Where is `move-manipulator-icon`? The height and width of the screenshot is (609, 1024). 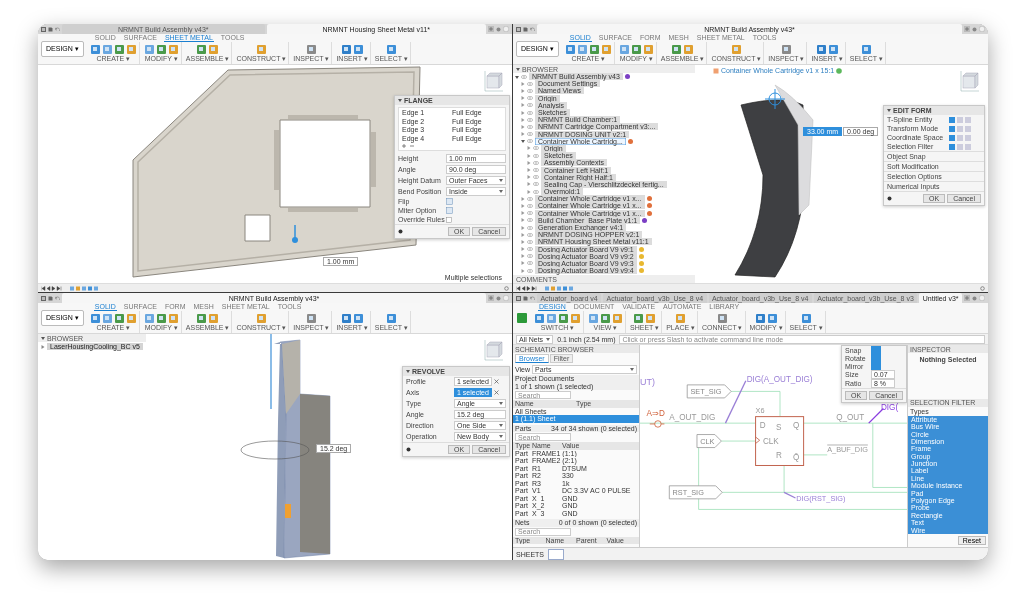
move-manipulator-icon is located at coordinates (295, 233).